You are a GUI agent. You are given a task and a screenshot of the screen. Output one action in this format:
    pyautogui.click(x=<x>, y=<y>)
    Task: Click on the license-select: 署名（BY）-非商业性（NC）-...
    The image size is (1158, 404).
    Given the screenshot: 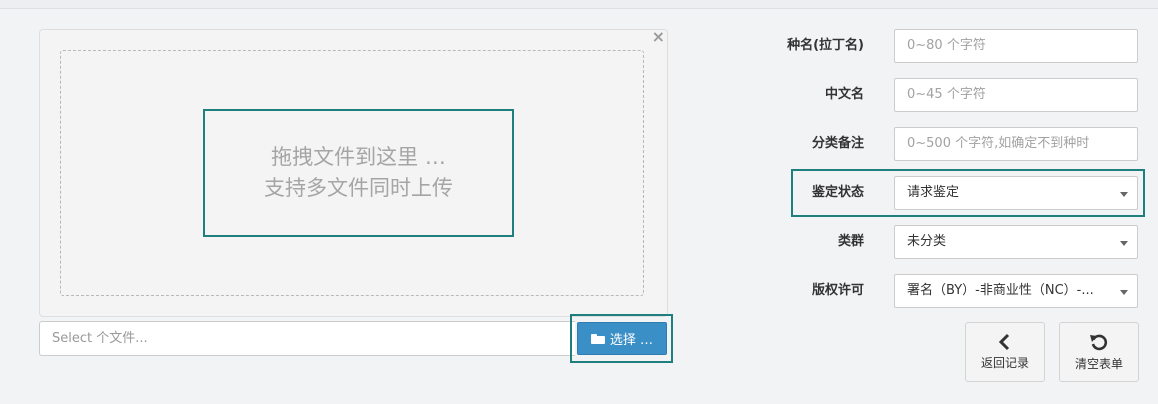 What is the action you would take?
    pyautogui.click(x=1016, y=291)
    